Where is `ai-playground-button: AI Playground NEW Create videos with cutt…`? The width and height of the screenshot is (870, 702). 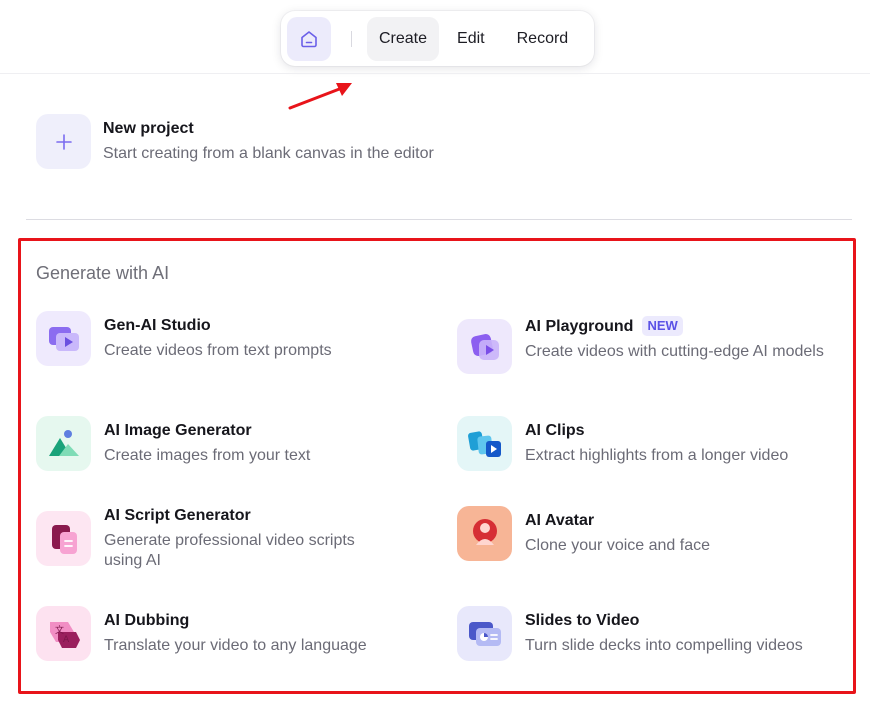 ai-playground-button: AI Playground NEW Create videos with cutt… is located at coordinates (651, 342).